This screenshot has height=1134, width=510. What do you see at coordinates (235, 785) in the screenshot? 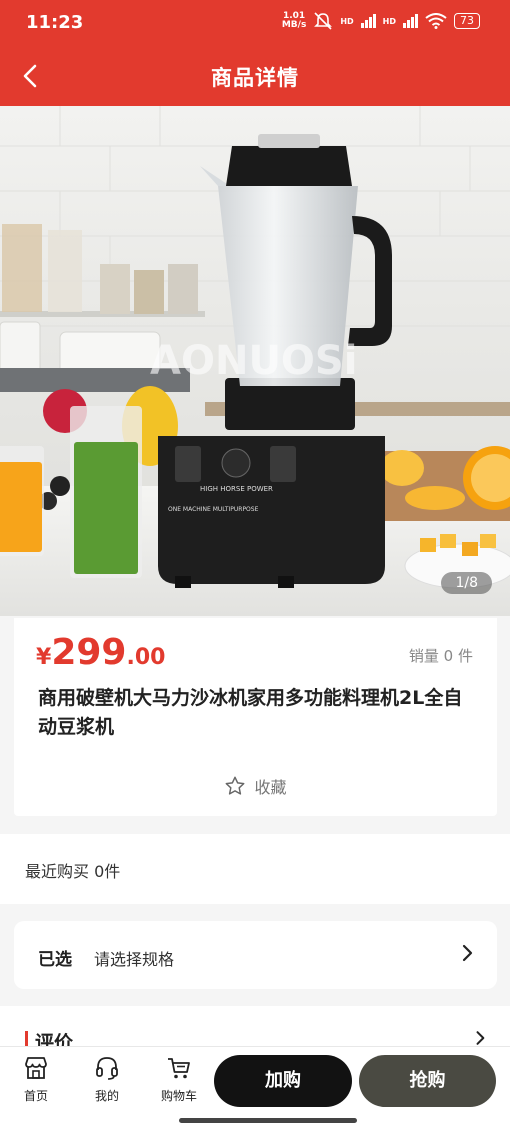
I see `star-icon` at bounding box center [235, 785].